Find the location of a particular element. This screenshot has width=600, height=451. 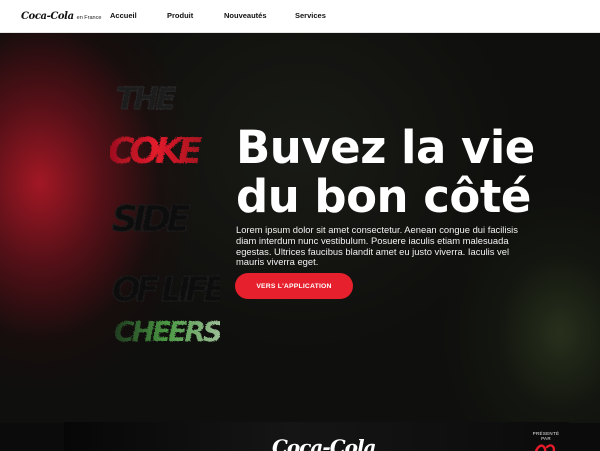

nav-link-accueil: Accueil is located at coordinates (123, 15).